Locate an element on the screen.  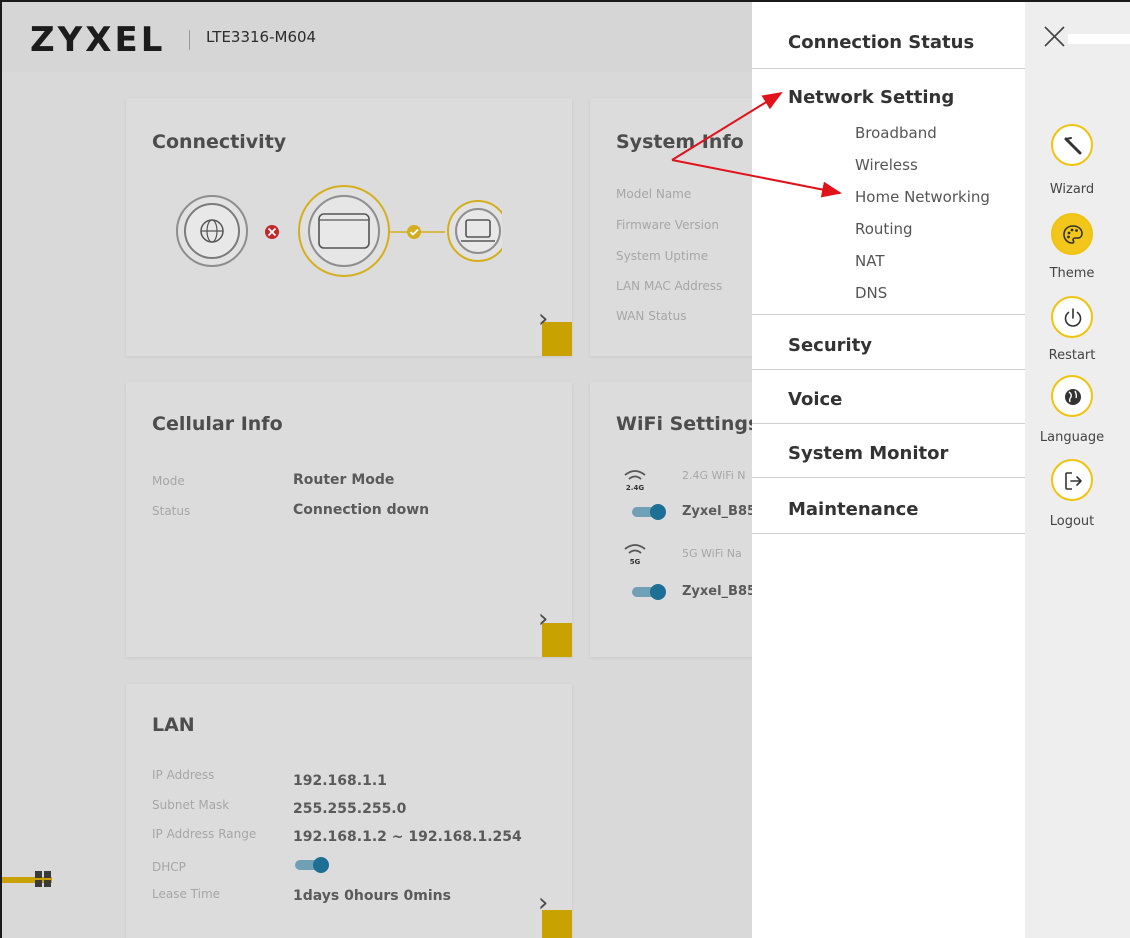
cellular-mode-value: Router Mode is located at coordinates (344, 480).